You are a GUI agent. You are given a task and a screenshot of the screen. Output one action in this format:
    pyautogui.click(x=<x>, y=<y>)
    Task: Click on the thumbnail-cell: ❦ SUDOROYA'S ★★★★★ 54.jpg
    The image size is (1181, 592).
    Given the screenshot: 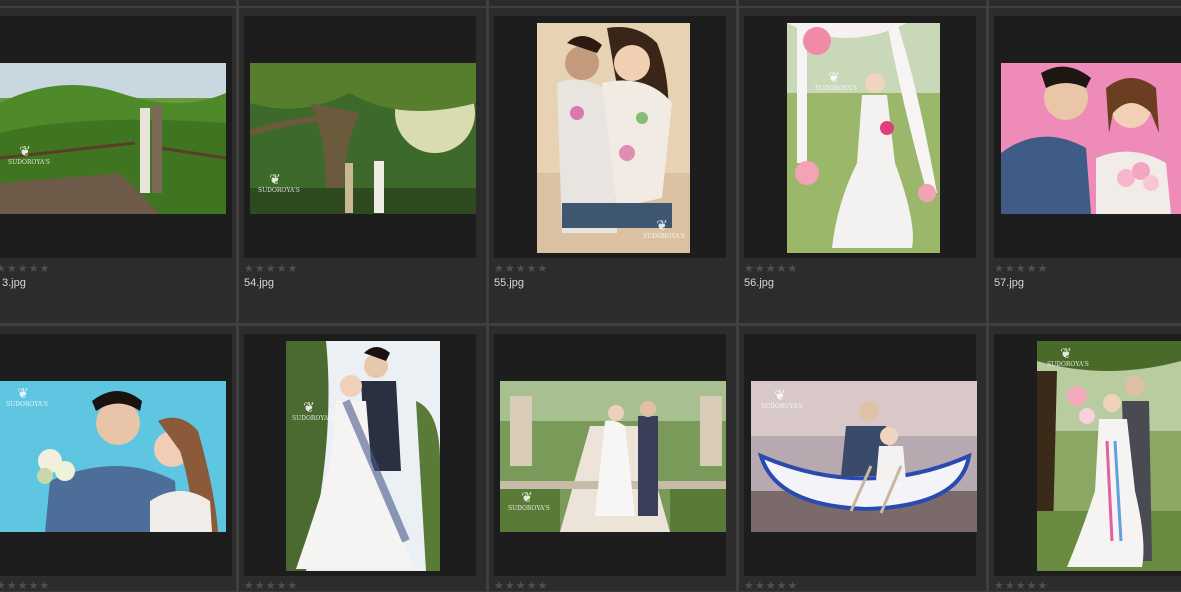 What is the action you would take?
    pyautogui.click(x=364, y=167)
    